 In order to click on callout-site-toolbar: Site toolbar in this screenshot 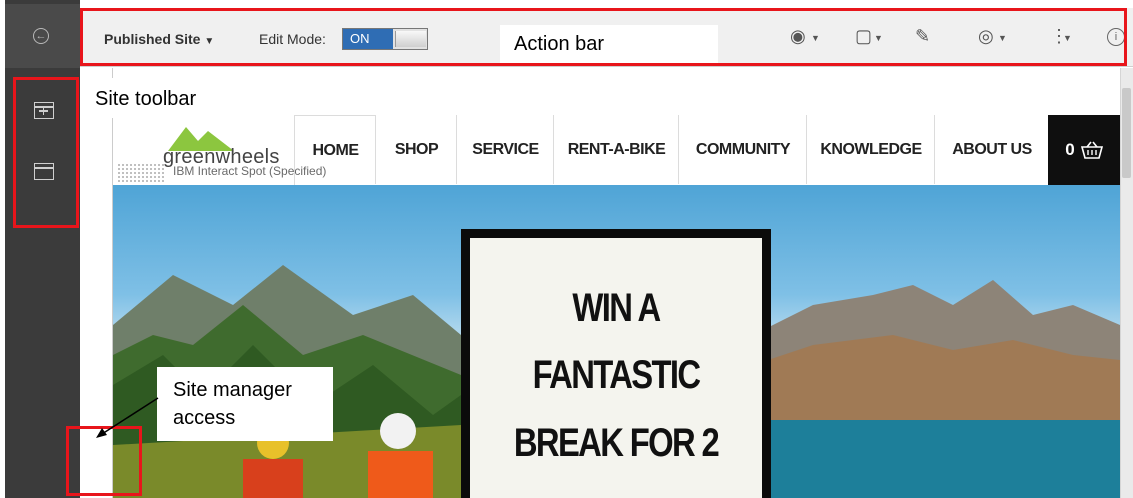, I will do `click(159, 98)`.